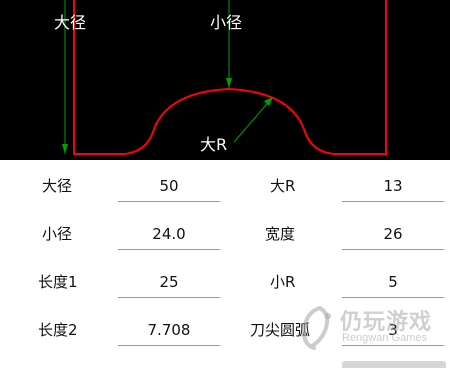 This screenshot has height=368, width=450. What do you see at coordinates (253, 120) in the screenshot?
I see `large-r-leader-line` at bounding box center [253, 120].